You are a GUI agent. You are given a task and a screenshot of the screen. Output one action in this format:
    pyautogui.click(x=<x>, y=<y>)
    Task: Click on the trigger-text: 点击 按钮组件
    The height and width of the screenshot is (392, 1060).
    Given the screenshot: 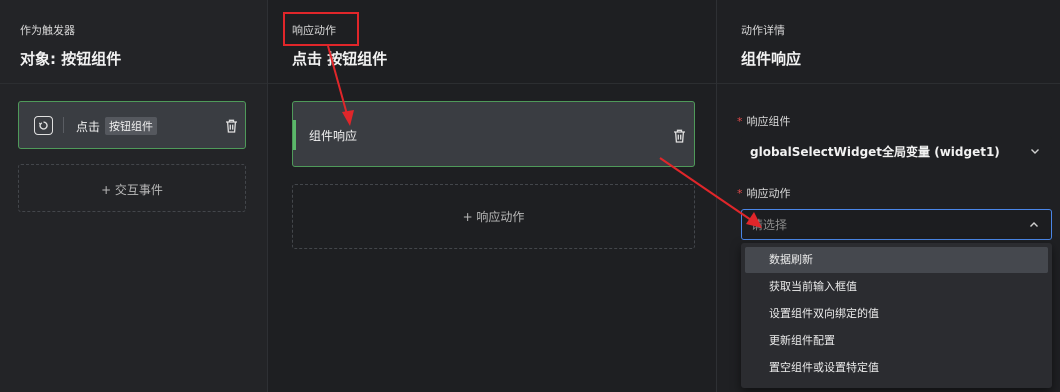 What is the action you would take?
    pyautogui.click(x=117, y=126)
    